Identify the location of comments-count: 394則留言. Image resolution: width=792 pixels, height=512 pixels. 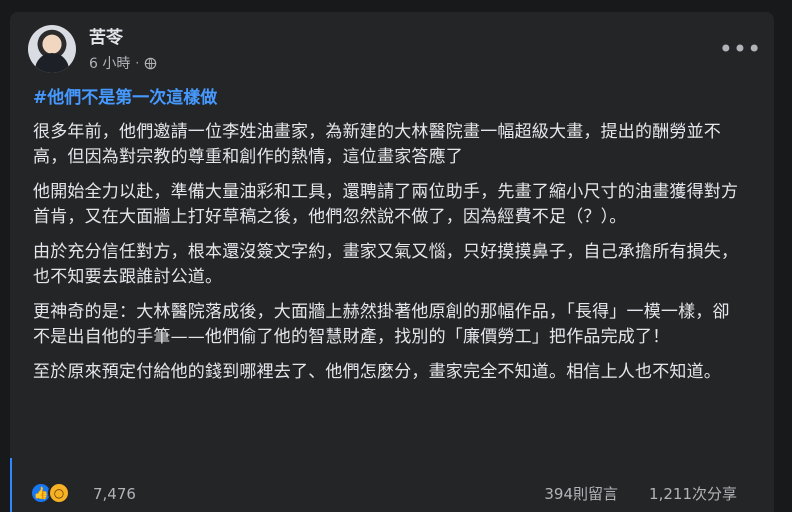
(581, 494).